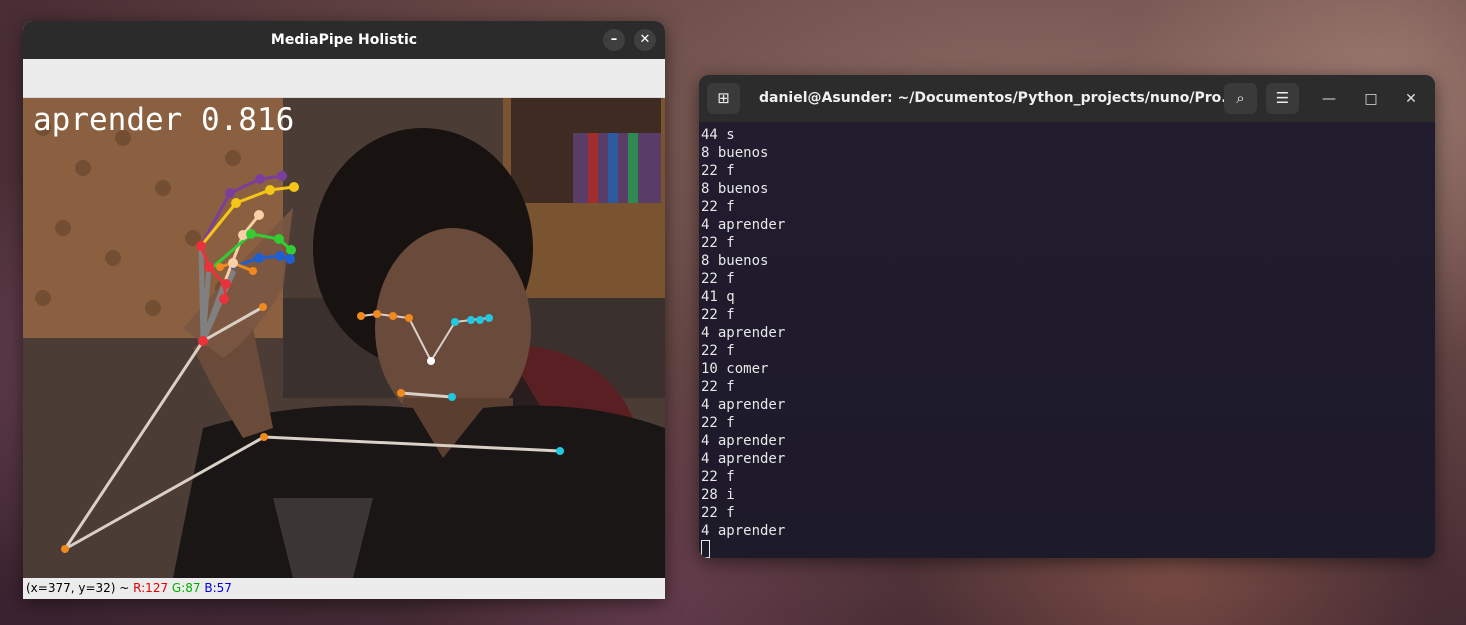 The height and width of the screenshot is (625, 1466). Describe the element at coordinates (163, 120) in the screenshot. I see `prediction-label: aprender 0.816` at that location.